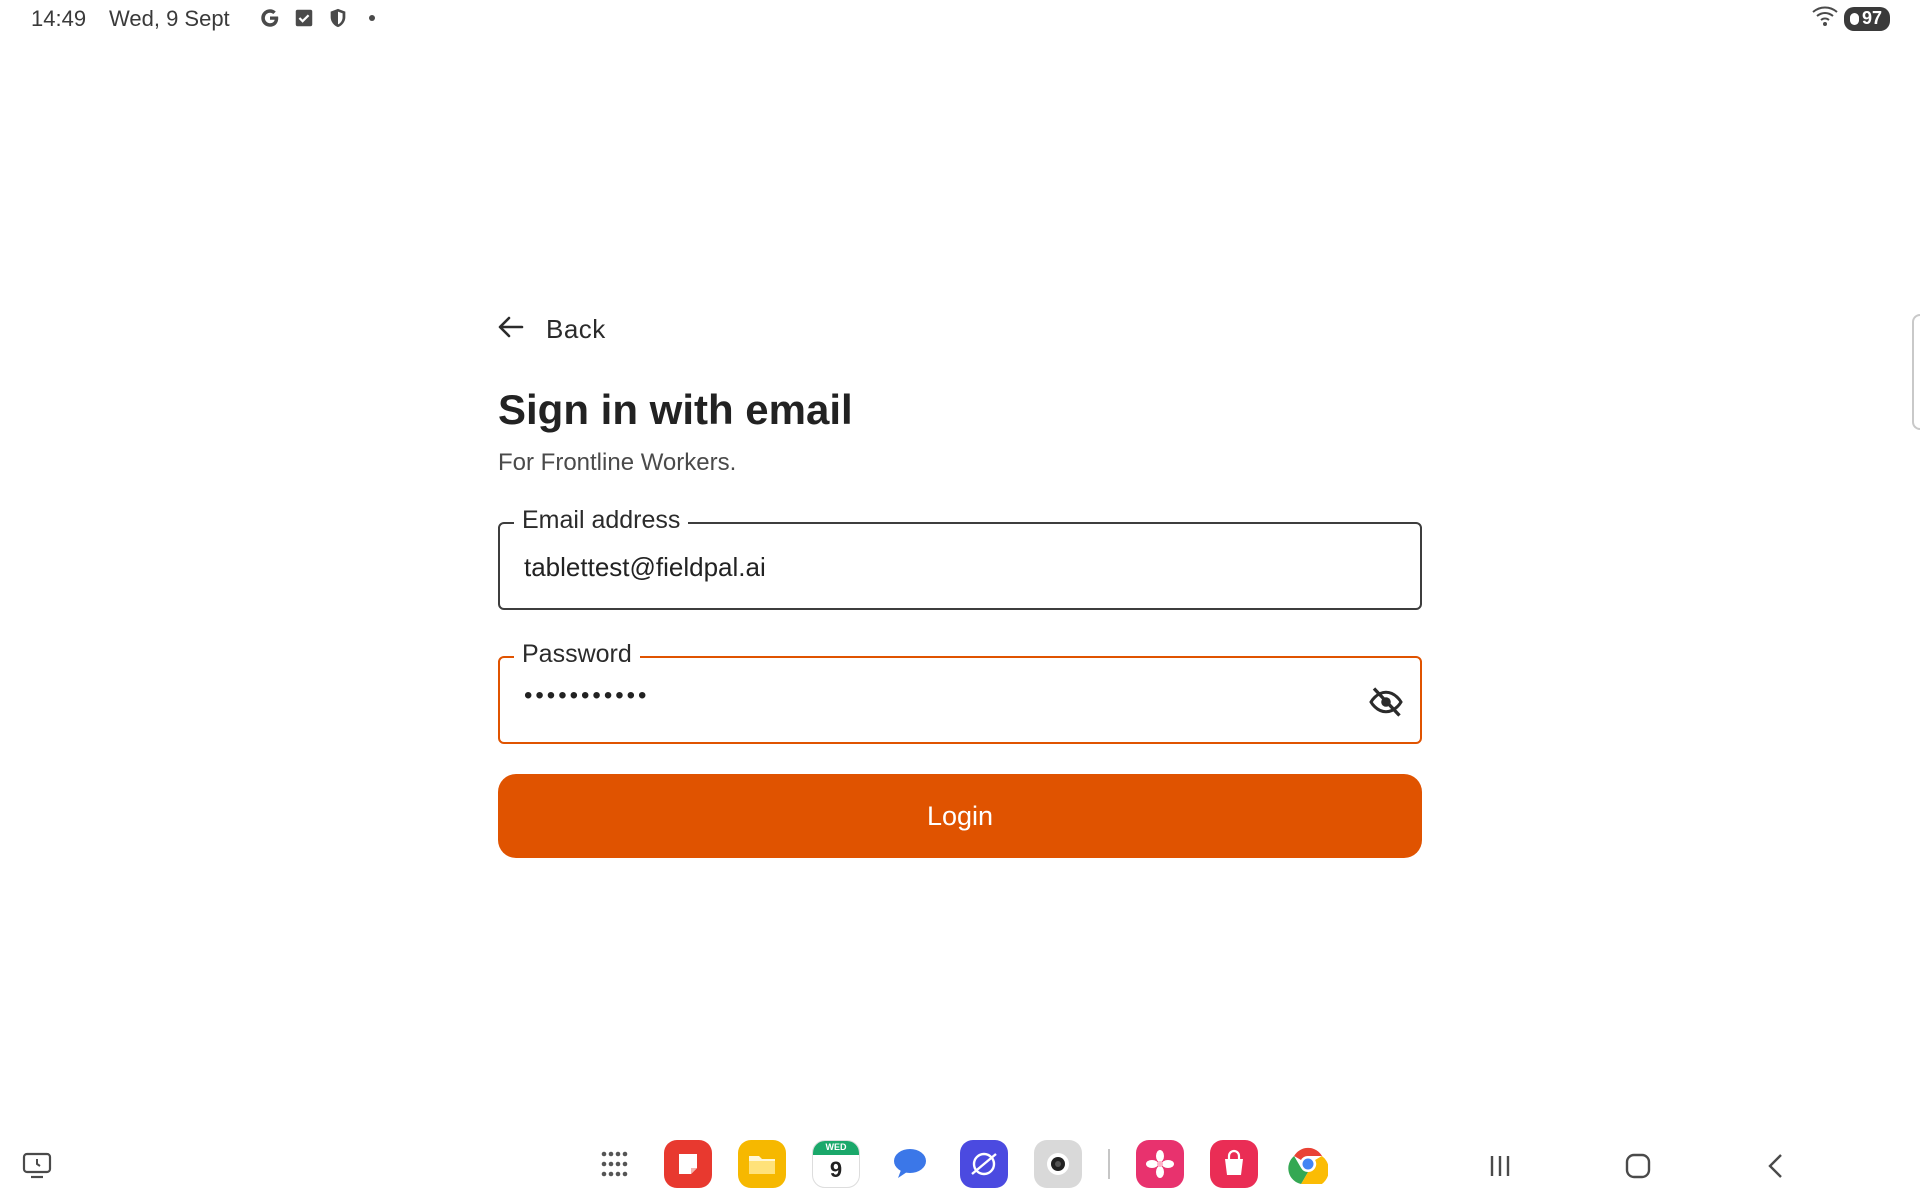 The width and height of the screenshot is (1920, 1200). Describe the element at coordinates (169, 18) in the screenshot. I see `status-date: Wed, 9 Sept` at that location.